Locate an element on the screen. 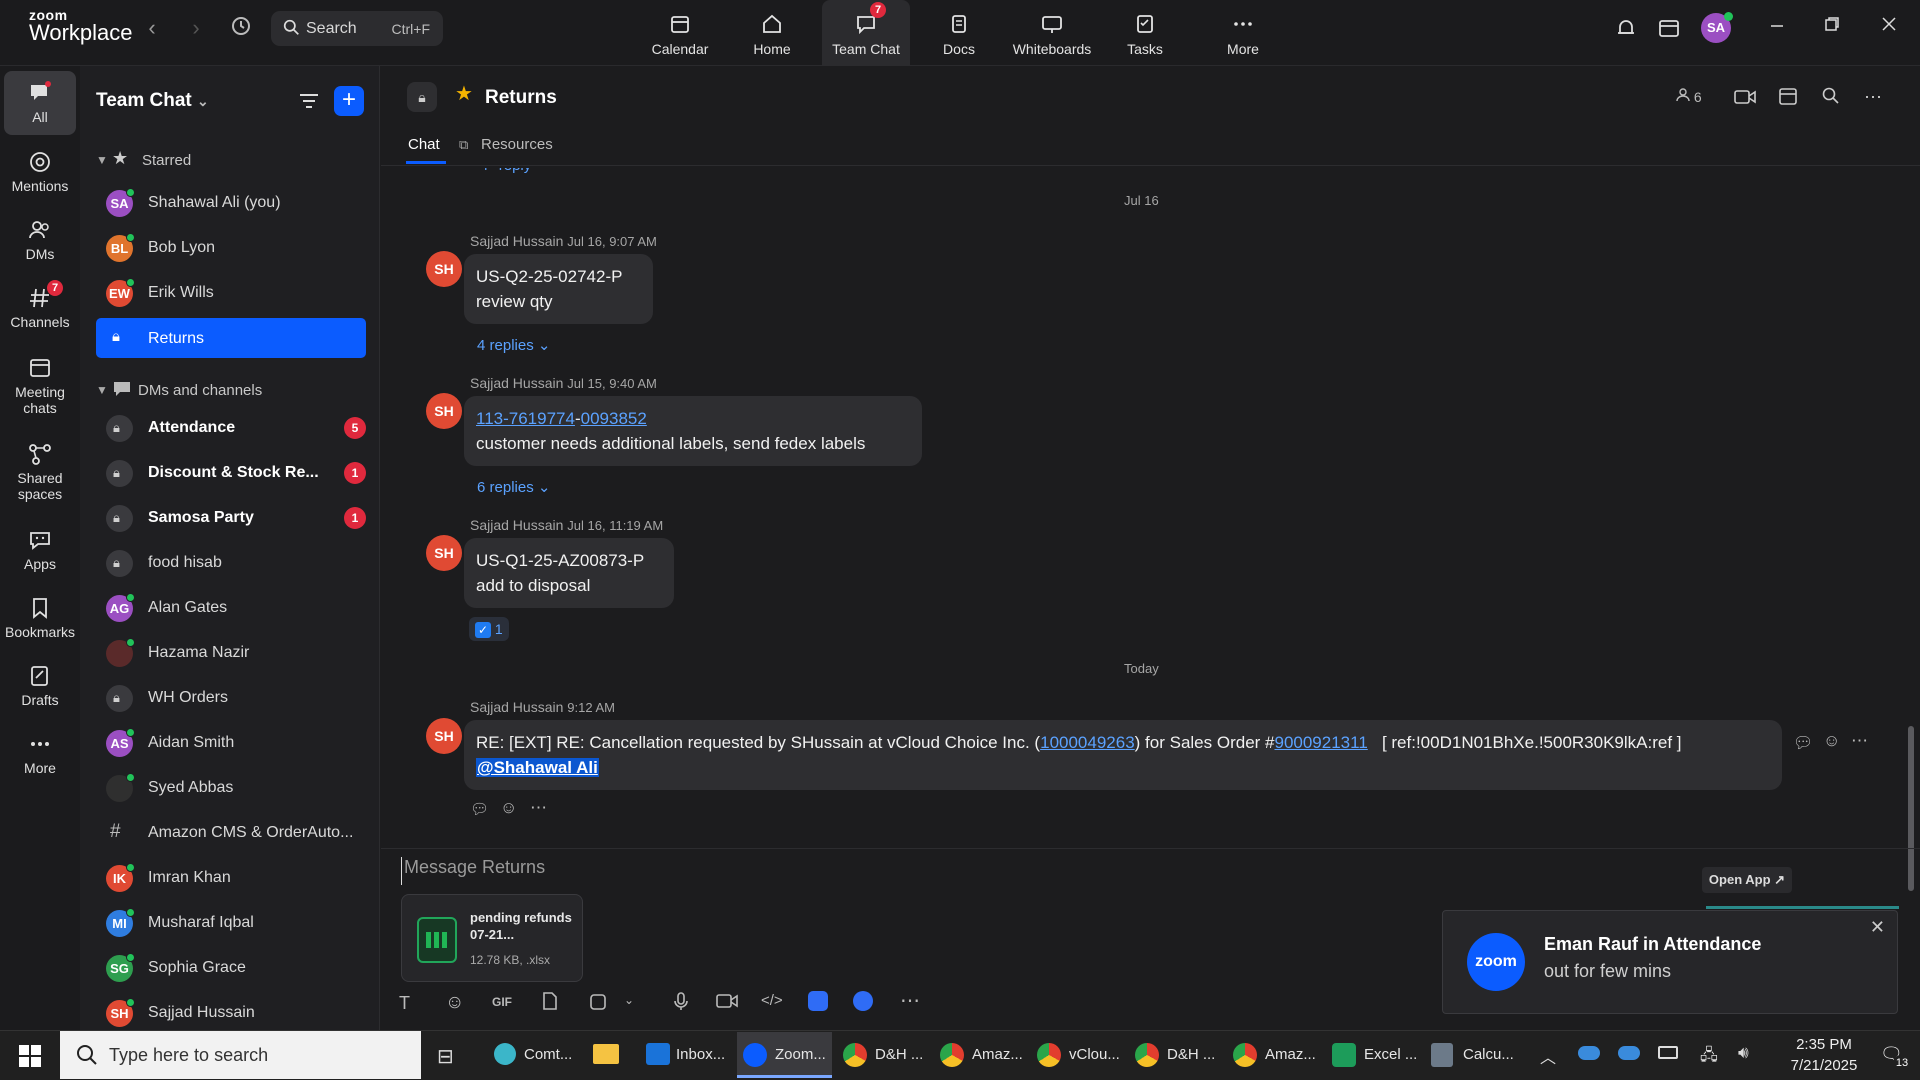 This screenshot has height=1080, width=1920. filter-icon is located at coordinates (309, 103).